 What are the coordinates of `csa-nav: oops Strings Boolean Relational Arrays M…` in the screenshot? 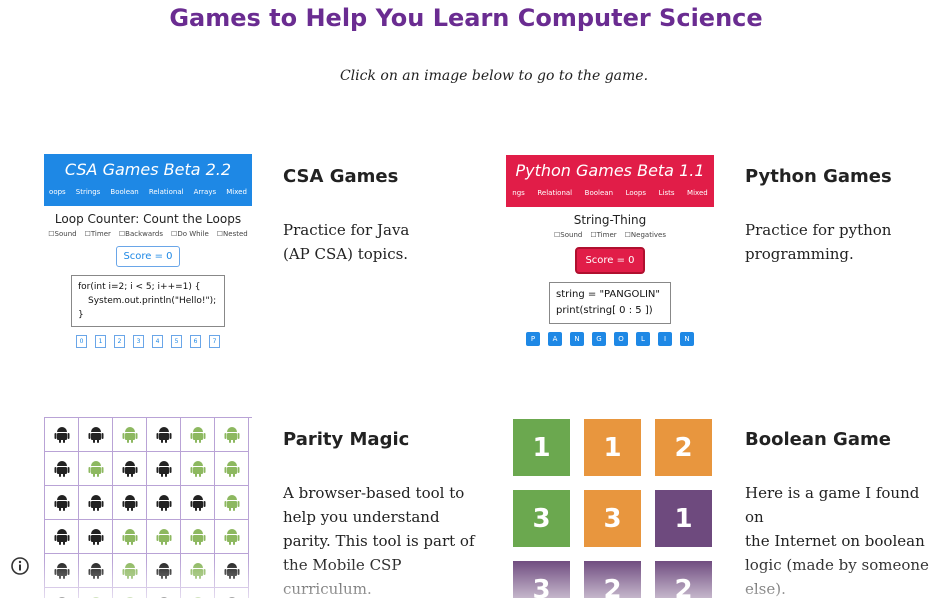 It's located at (148, 192).